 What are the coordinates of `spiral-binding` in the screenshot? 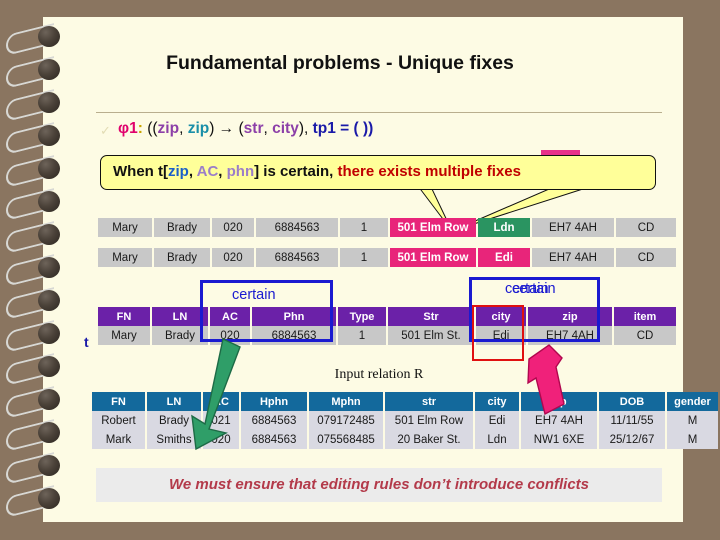 It's located at (35, 270).